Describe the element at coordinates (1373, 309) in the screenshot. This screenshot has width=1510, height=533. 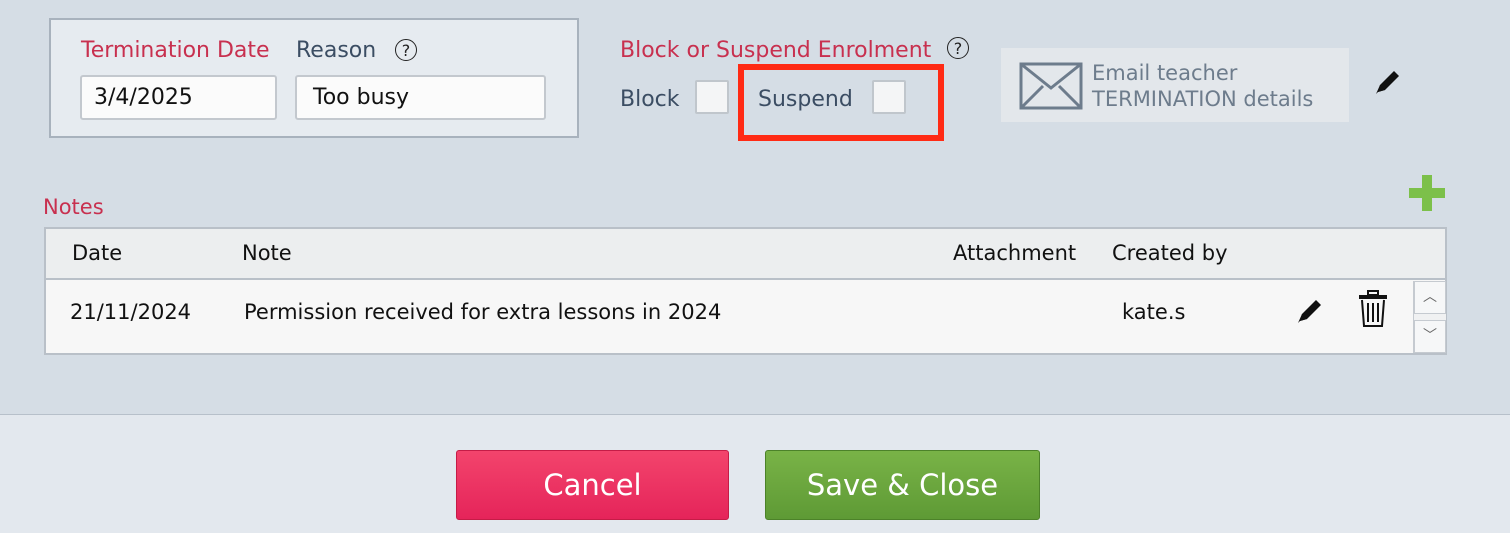
I see `delete-note-icon` at that location.